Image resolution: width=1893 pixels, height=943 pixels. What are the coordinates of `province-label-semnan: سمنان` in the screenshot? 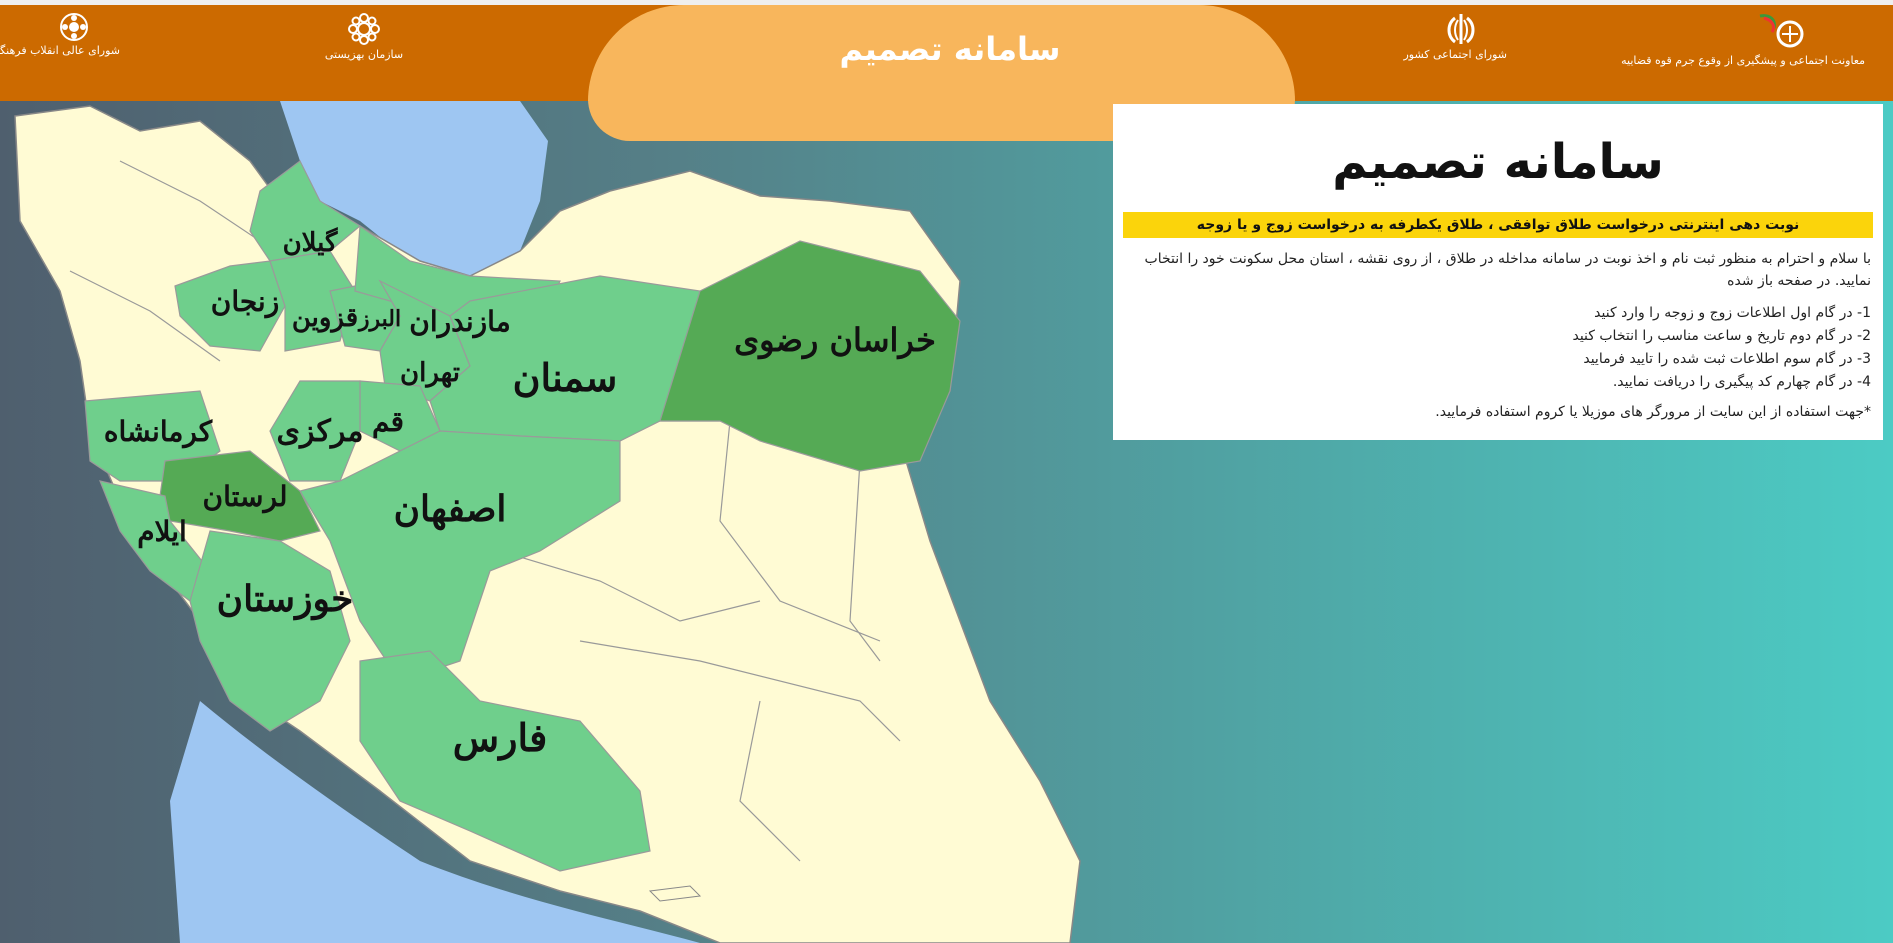 It's located at (565, 377).